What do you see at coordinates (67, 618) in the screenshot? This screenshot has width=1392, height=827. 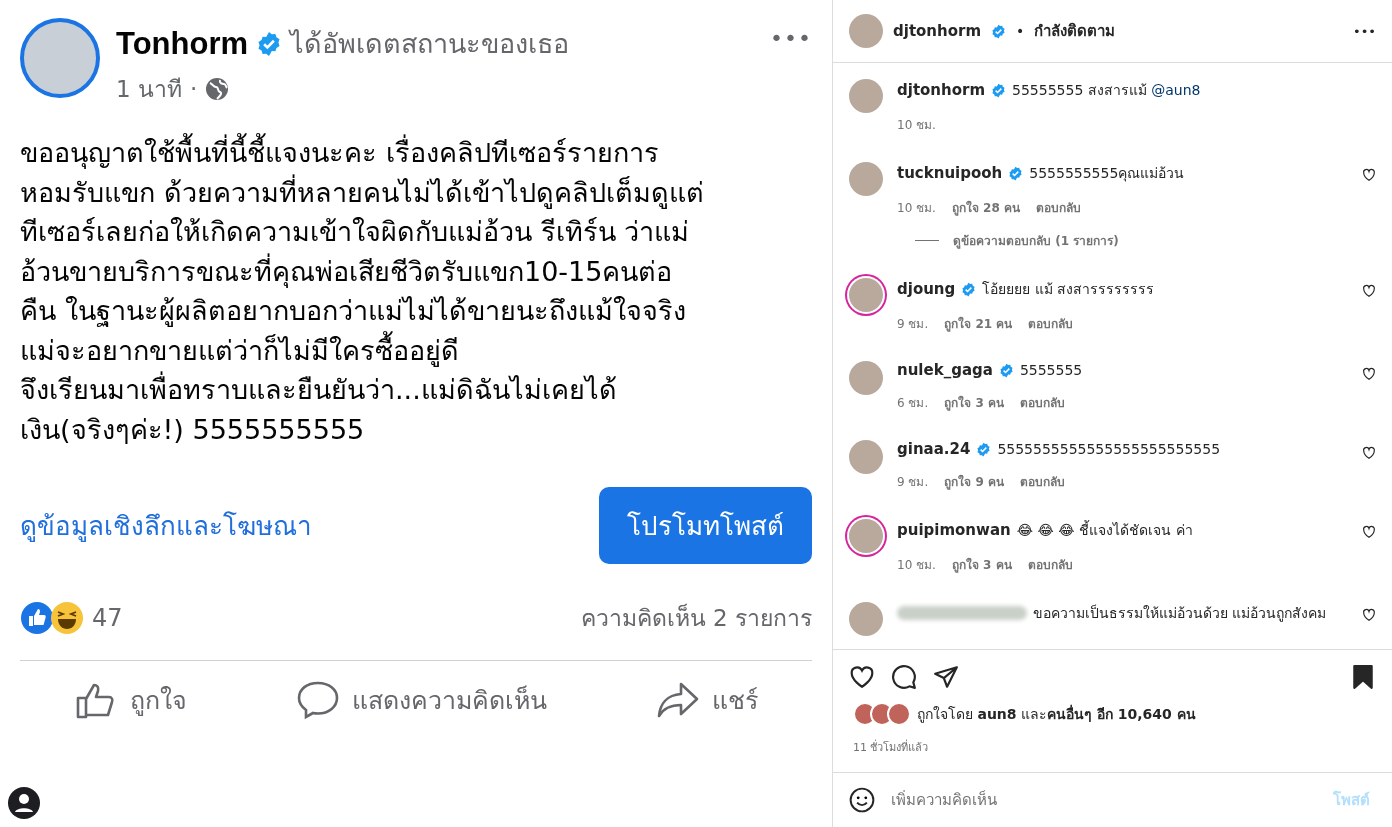 I see `laughing-reaction-icon` at bounding box center [67, 618].